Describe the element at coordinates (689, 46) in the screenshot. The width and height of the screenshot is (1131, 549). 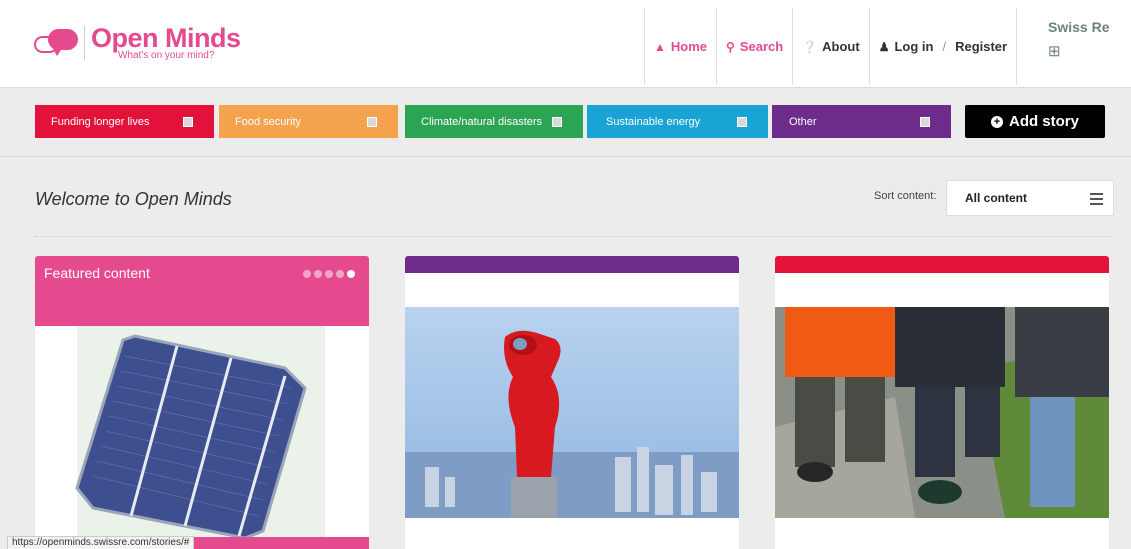
I see `nav-home-label: Home` at that location.